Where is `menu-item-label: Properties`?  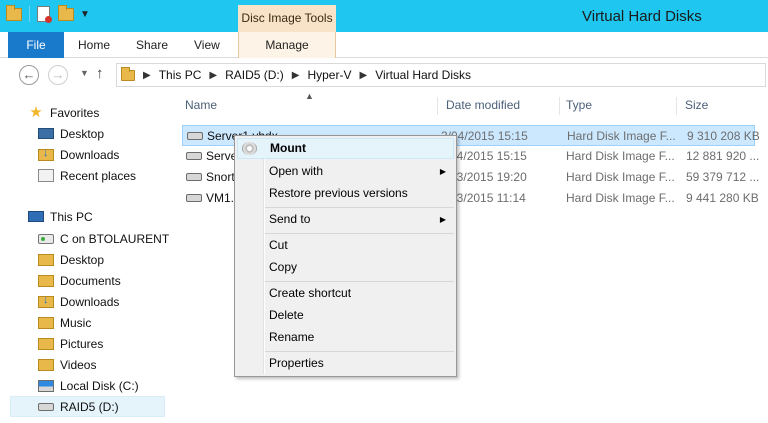 menu-item-label: Properties is located at coordinates (296, 363).